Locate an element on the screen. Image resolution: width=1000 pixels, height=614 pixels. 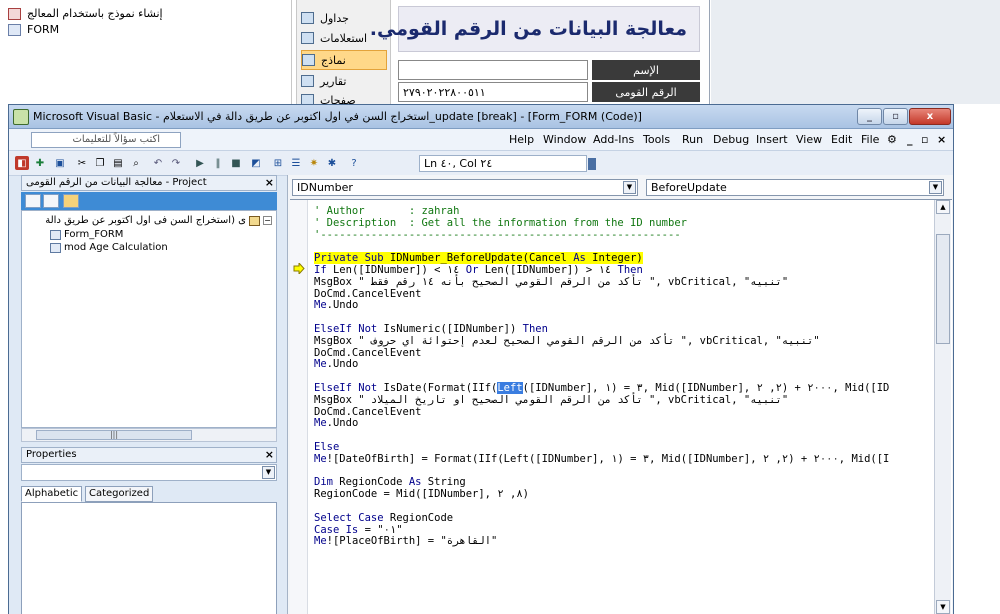
code-line: Me![PlaceOfBirth] = "القاهرة" is located at coordinates (622, 541).